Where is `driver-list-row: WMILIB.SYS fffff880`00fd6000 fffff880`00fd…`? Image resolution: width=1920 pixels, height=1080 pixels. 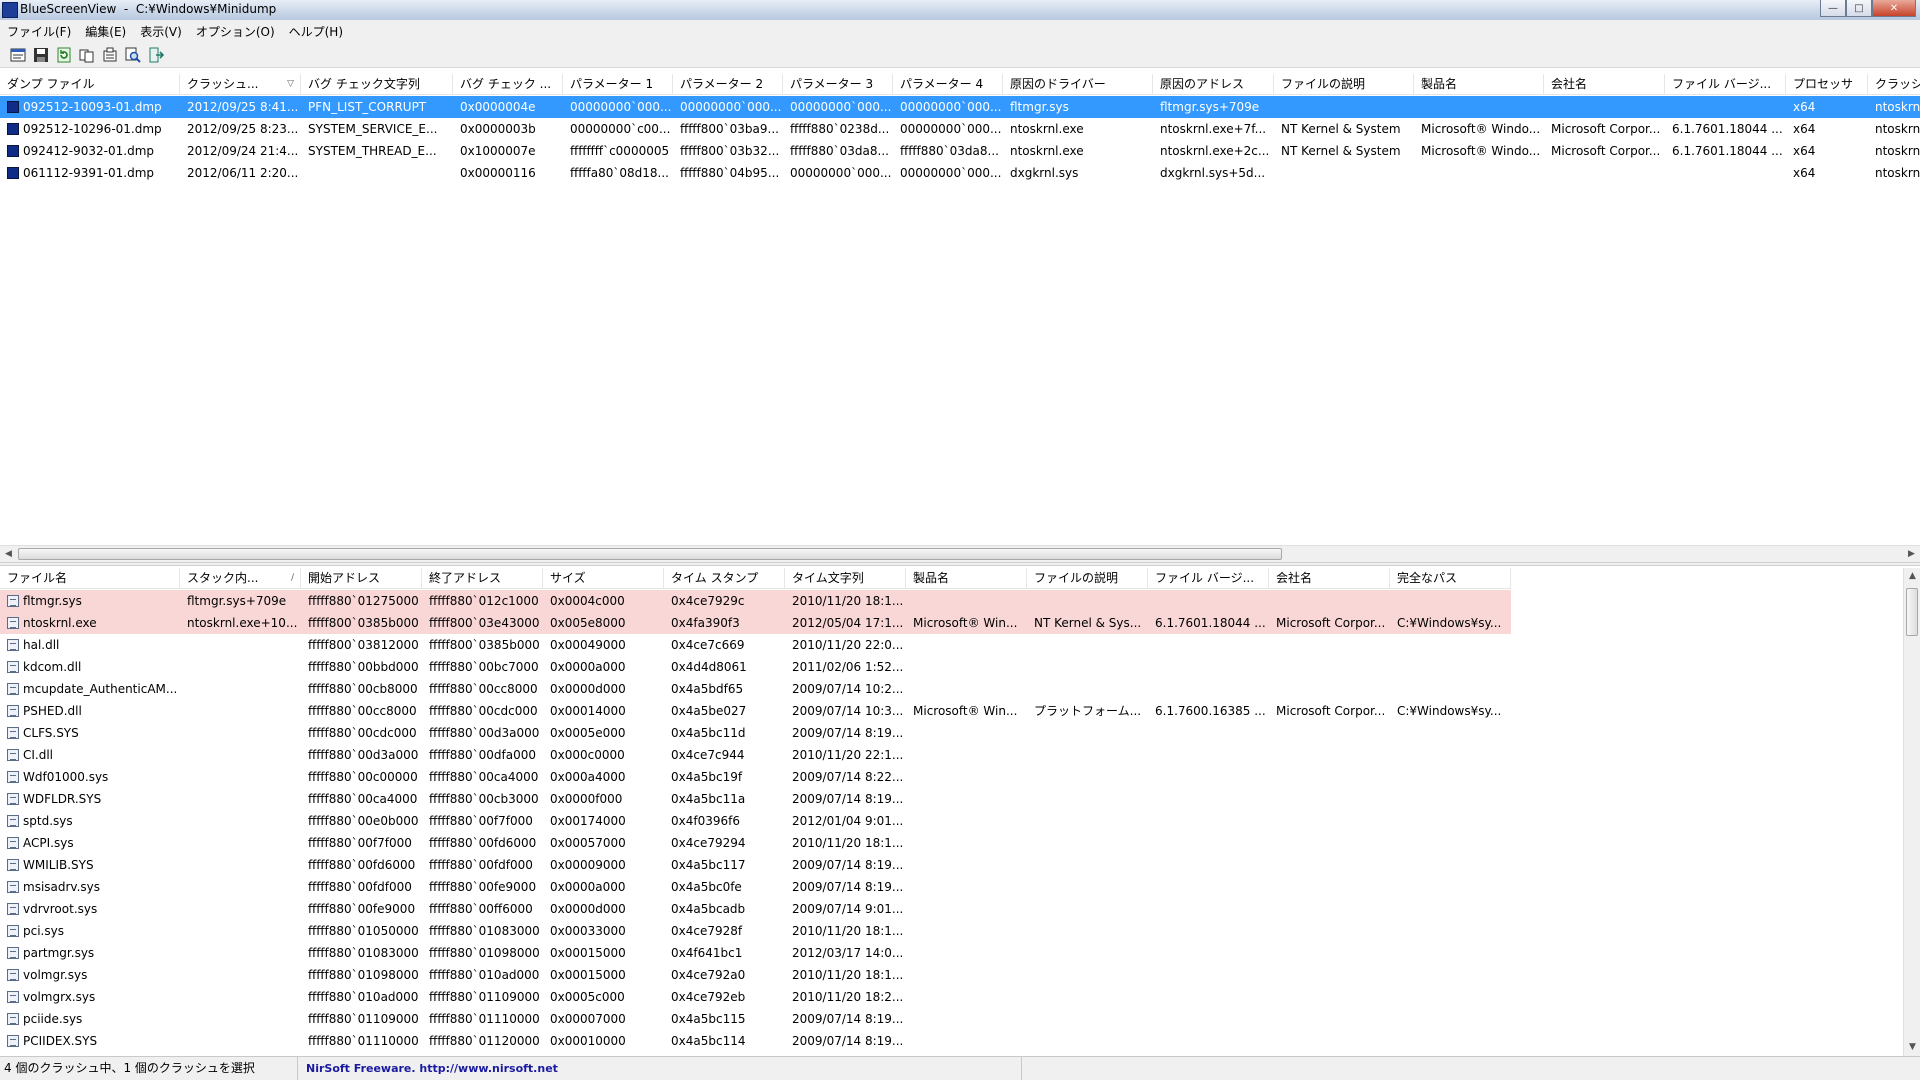 driver-list-row: WMILIB.SYS fffff880`00fd6000 fffff880`00fd… is located at coordinates (755, 865).